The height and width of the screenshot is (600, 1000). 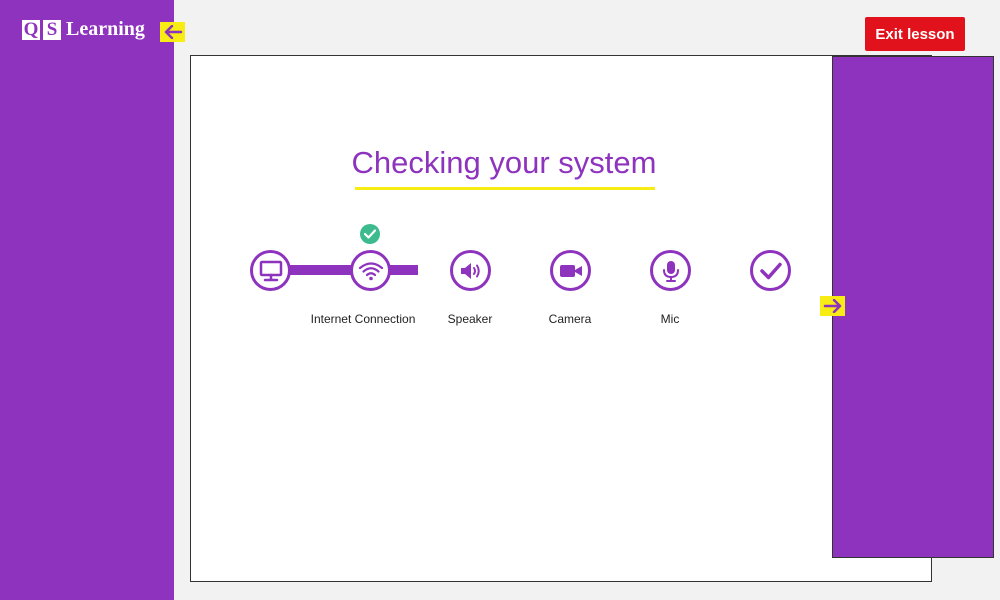 I want to click on monitor-icon, so click(x=270, y=270).